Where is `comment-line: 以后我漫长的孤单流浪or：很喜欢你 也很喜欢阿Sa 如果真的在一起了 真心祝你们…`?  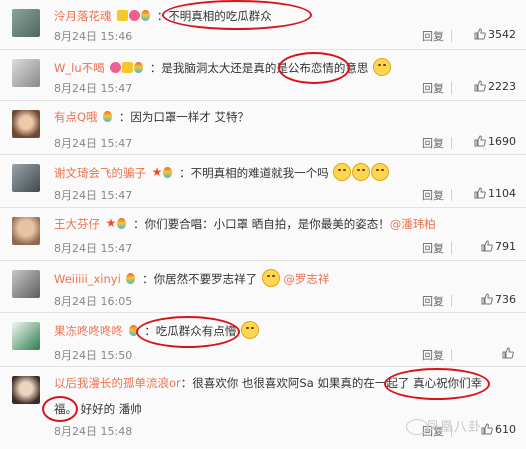 comment-line: 以后我漫长的孤单流浪or：很喜欢你 也很喜欢阿Sa 如果真的在一起了 真心祝你们… is located at coordinates (268, 383).